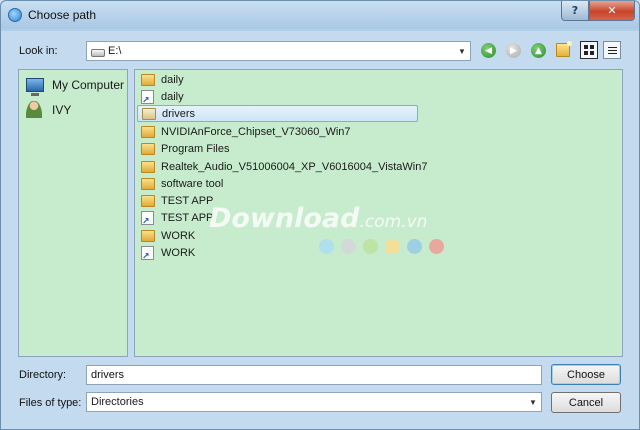  Describe the element at coordinates (277, 113) in the screenshot. I see `file-item-selected: drivers` at that location.